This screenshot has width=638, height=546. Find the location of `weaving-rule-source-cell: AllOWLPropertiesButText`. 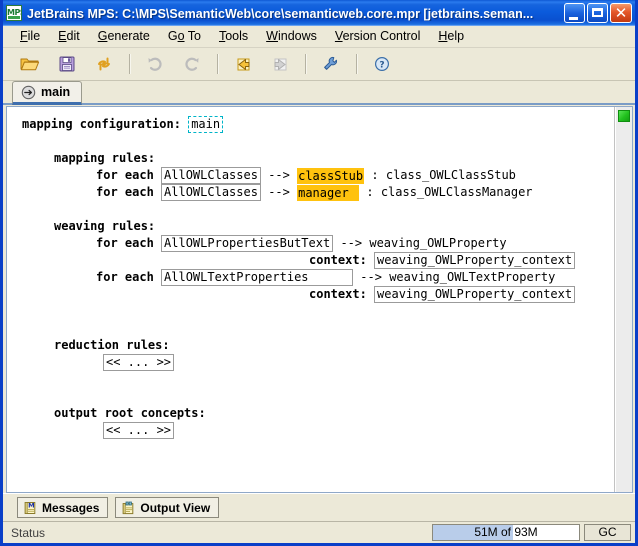

weaving-rule-source-cell: AllOWLPropertiesButText is located at coordinates (247, 243).